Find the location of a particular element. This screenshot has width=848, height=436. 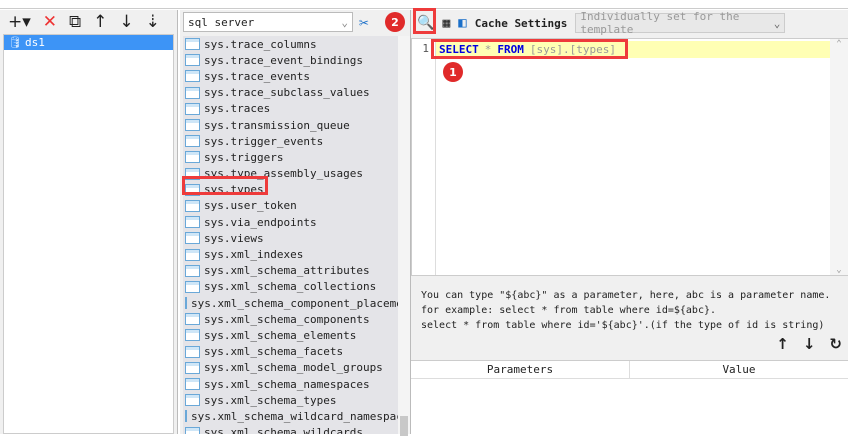

copy-button: ⧉ is located at coordinates (75, 22).